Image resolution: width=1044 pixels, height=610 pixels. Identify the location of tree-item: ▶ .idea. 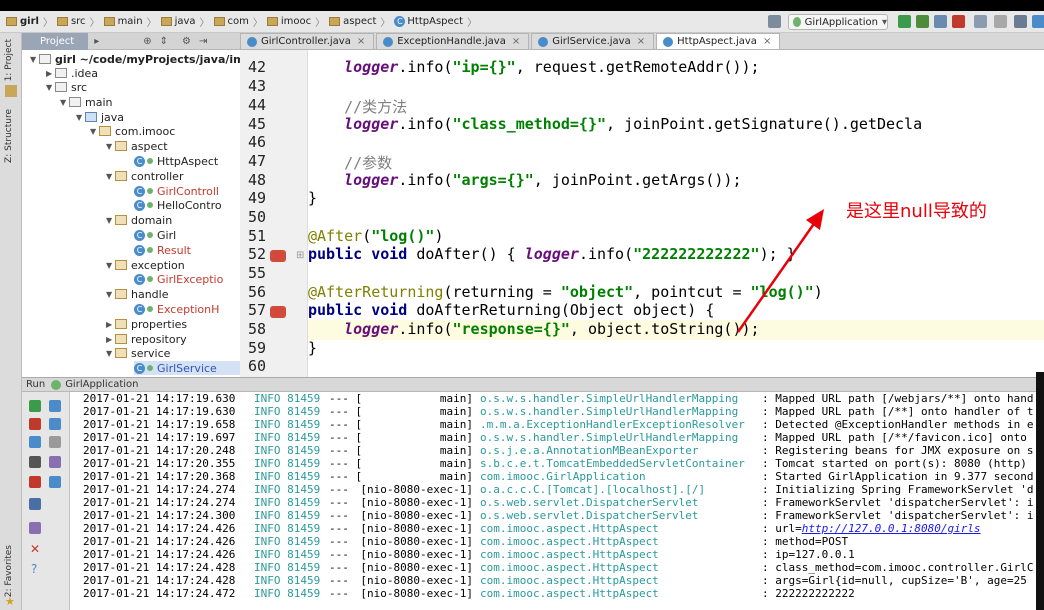
(72, 73).